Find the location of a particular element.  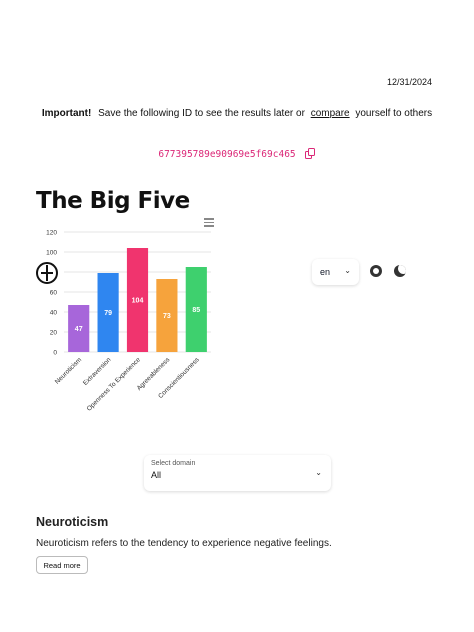

domain-select-label: Select domain is located at coordinates (173, 463).